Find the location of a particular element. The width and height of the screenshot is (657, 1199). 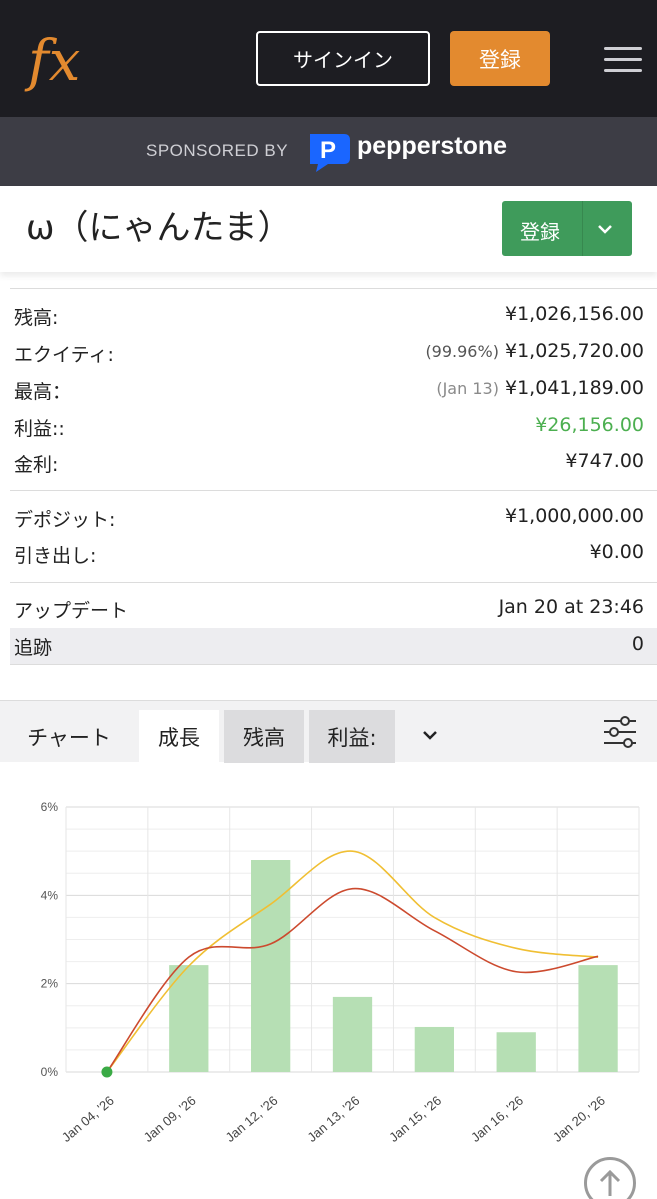

x-tick-label: Jan 12, '26 is located at coordinates (252, 1119).